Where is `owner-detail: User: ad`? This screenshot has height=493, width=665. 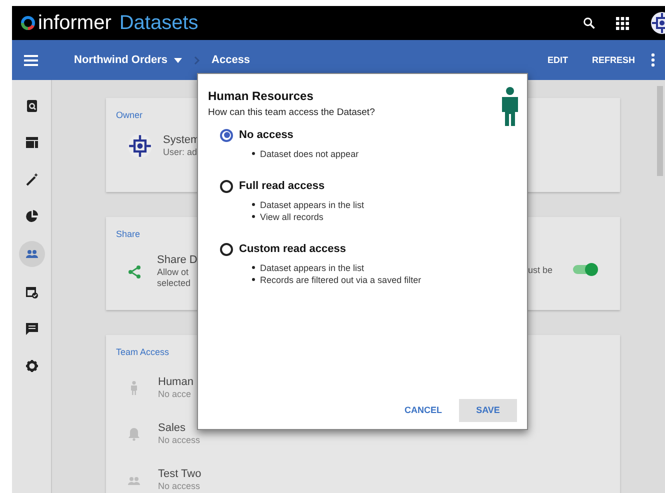 owner-detail: User: ad is located at coordinates (180, 152).